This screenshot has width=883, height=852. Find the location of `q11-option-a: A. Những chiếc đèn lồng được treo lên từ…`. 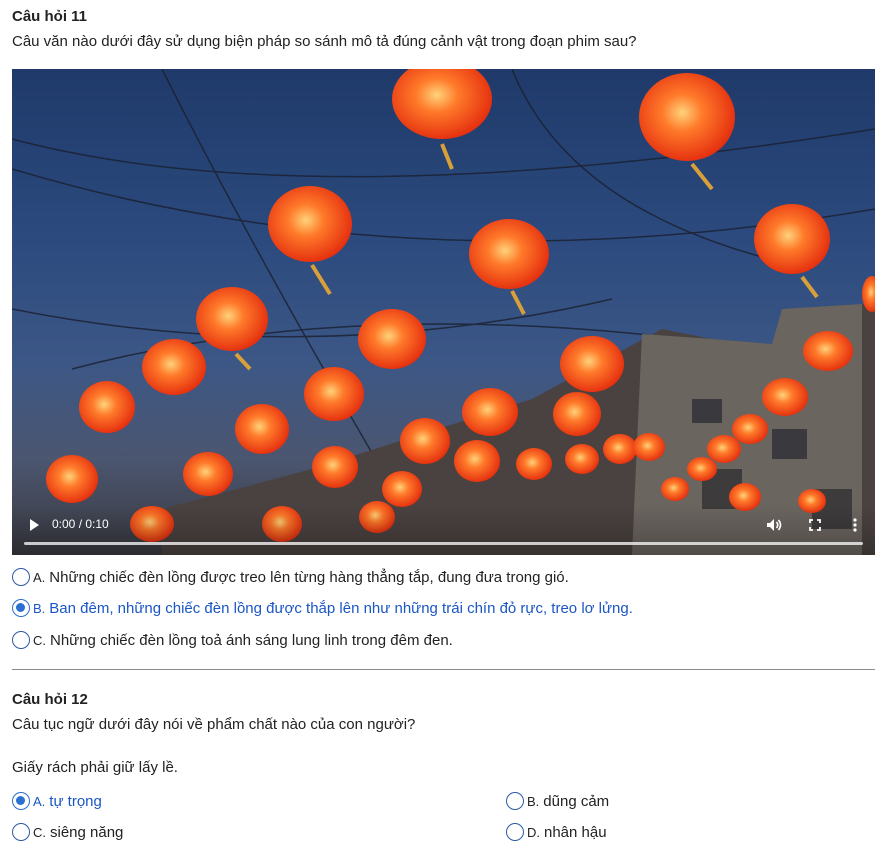

q11-option-a: A. Những chiếc đèn lồng được treo lên từ… is located at coordinates (290, 577).